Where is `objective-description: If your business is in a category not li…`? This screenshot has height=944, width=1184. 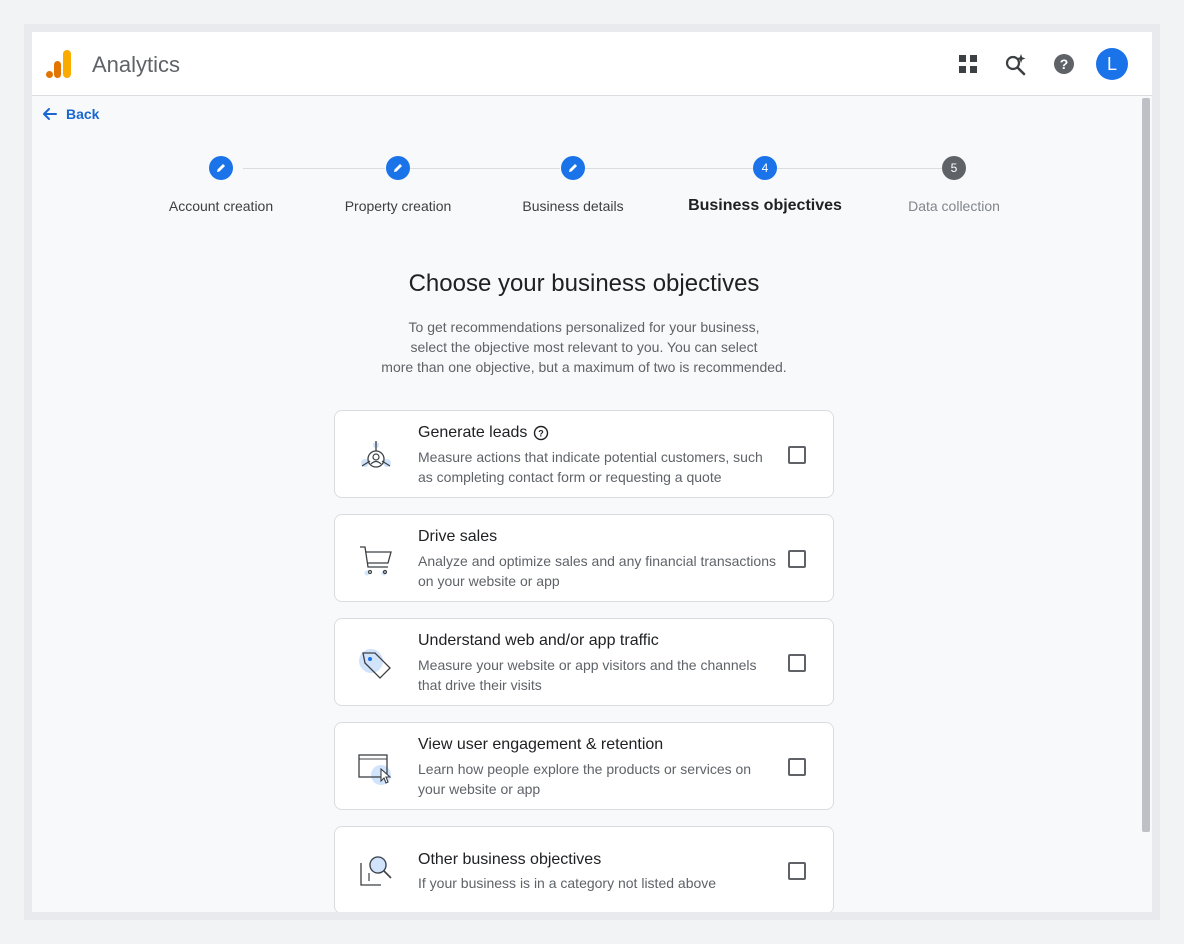 objective-description: If your business is in a category not li… is located at coordinates (567, 883).